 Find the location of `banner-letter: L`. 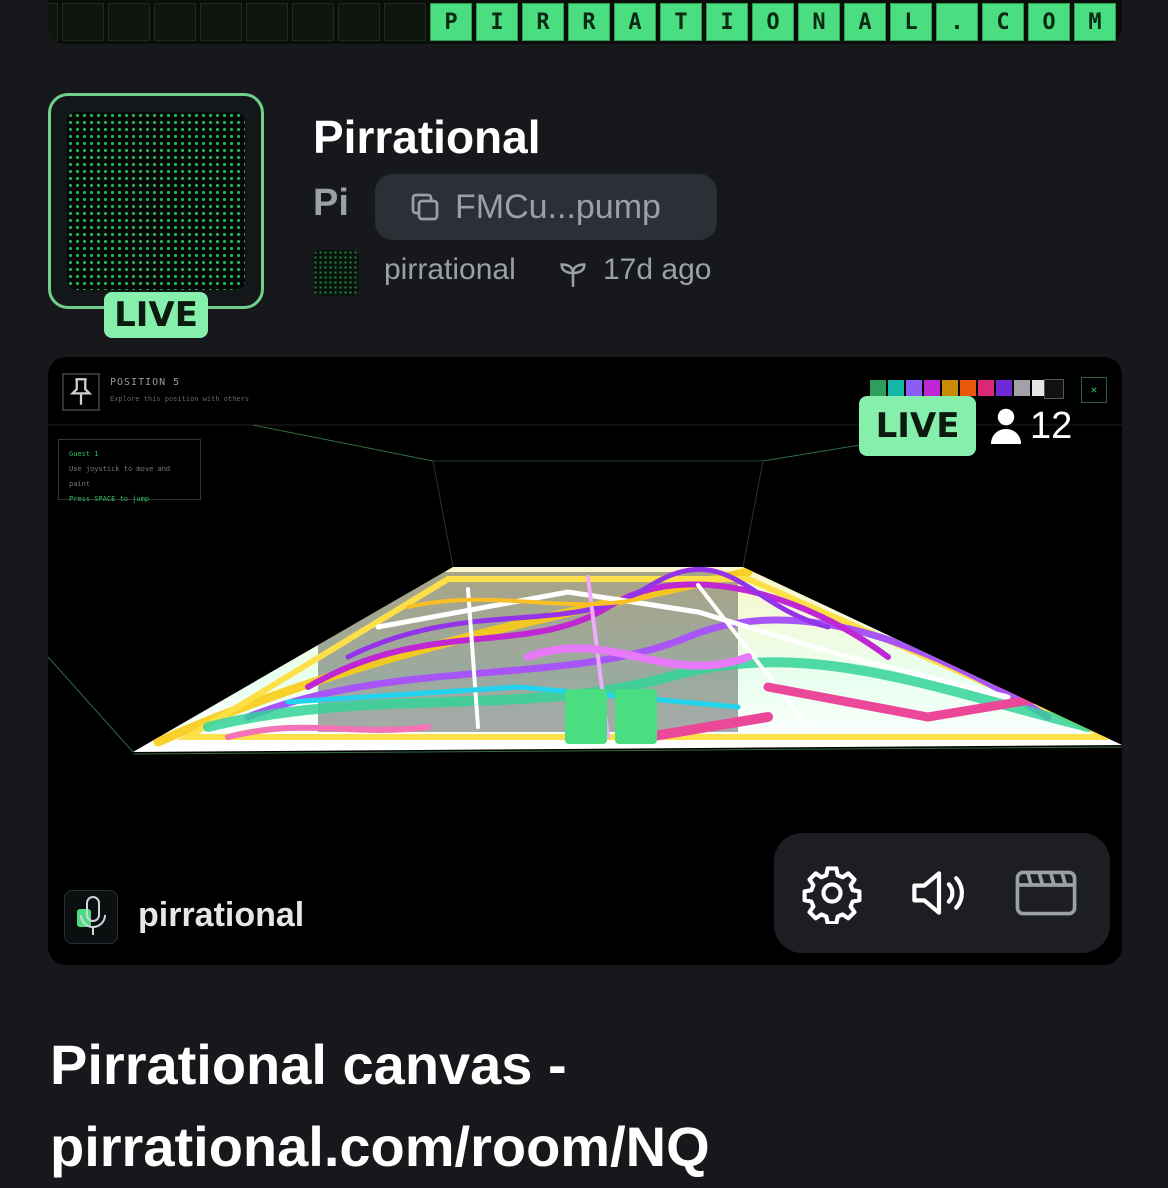

banner-letter: L is located at coordinates (911, 22).